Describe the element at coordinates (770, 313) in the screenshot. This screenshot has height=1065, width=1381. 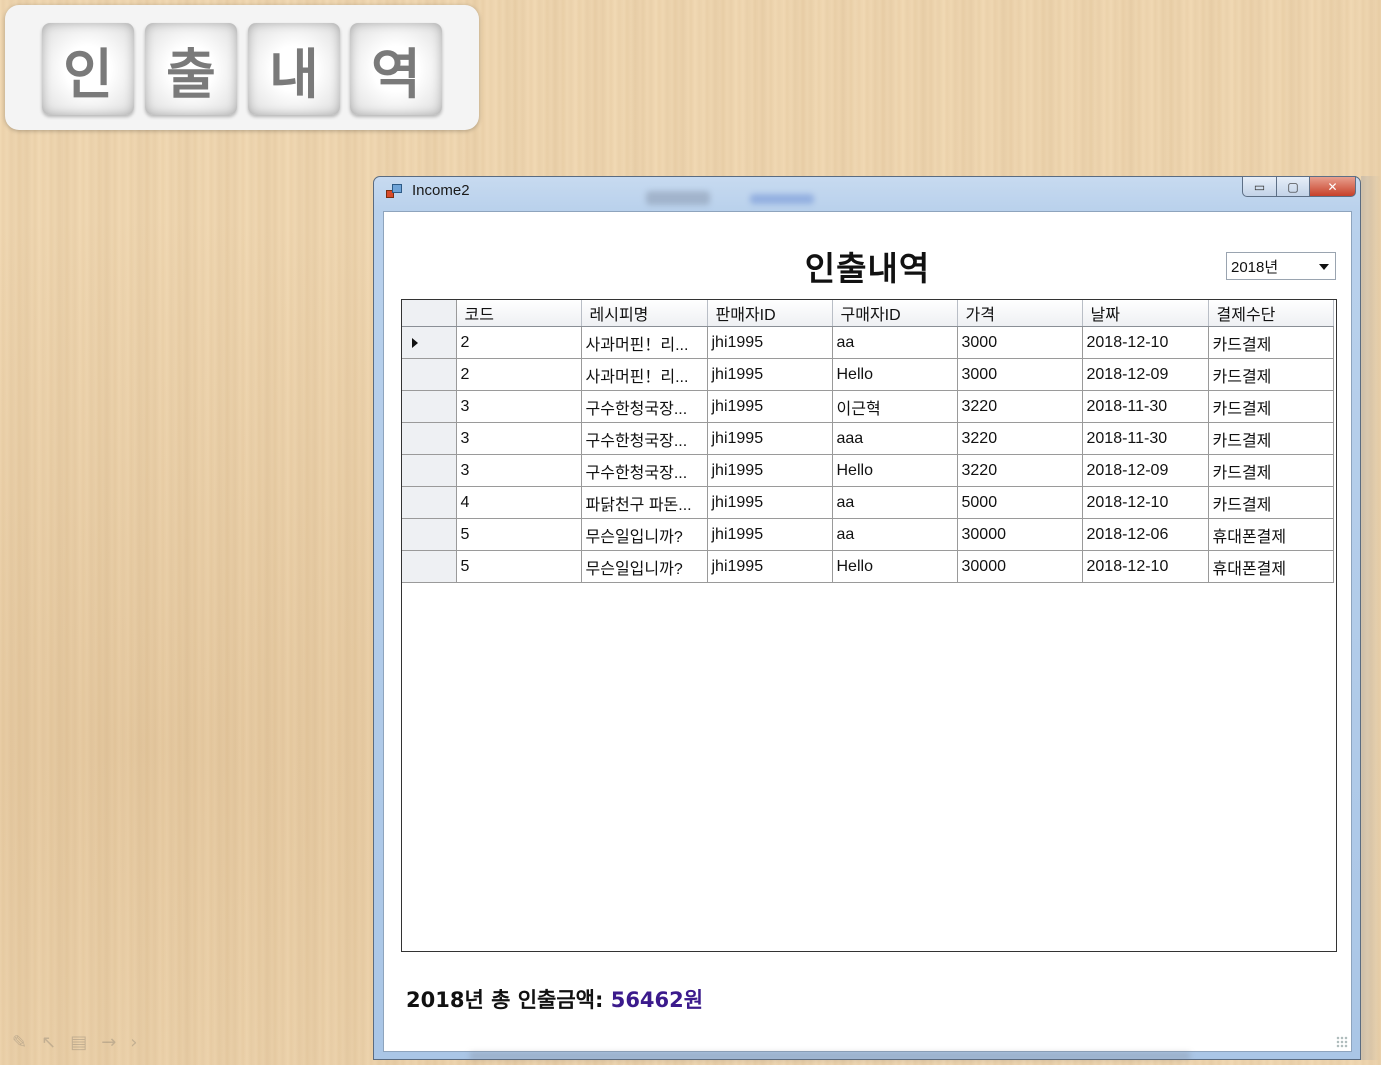
I see `column-header-seller: 판매자ID` at that location.